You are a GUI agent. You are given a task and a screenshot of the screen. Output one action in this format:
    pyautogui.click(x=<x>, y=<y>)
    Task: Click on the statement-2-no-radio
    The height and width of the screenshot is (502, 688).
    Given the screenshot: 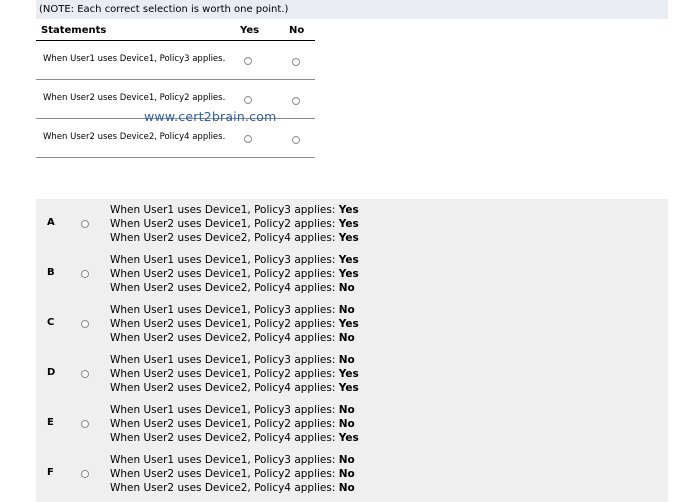 What is the action you would take?
    pyautogui.click(x=296, y=101)
    